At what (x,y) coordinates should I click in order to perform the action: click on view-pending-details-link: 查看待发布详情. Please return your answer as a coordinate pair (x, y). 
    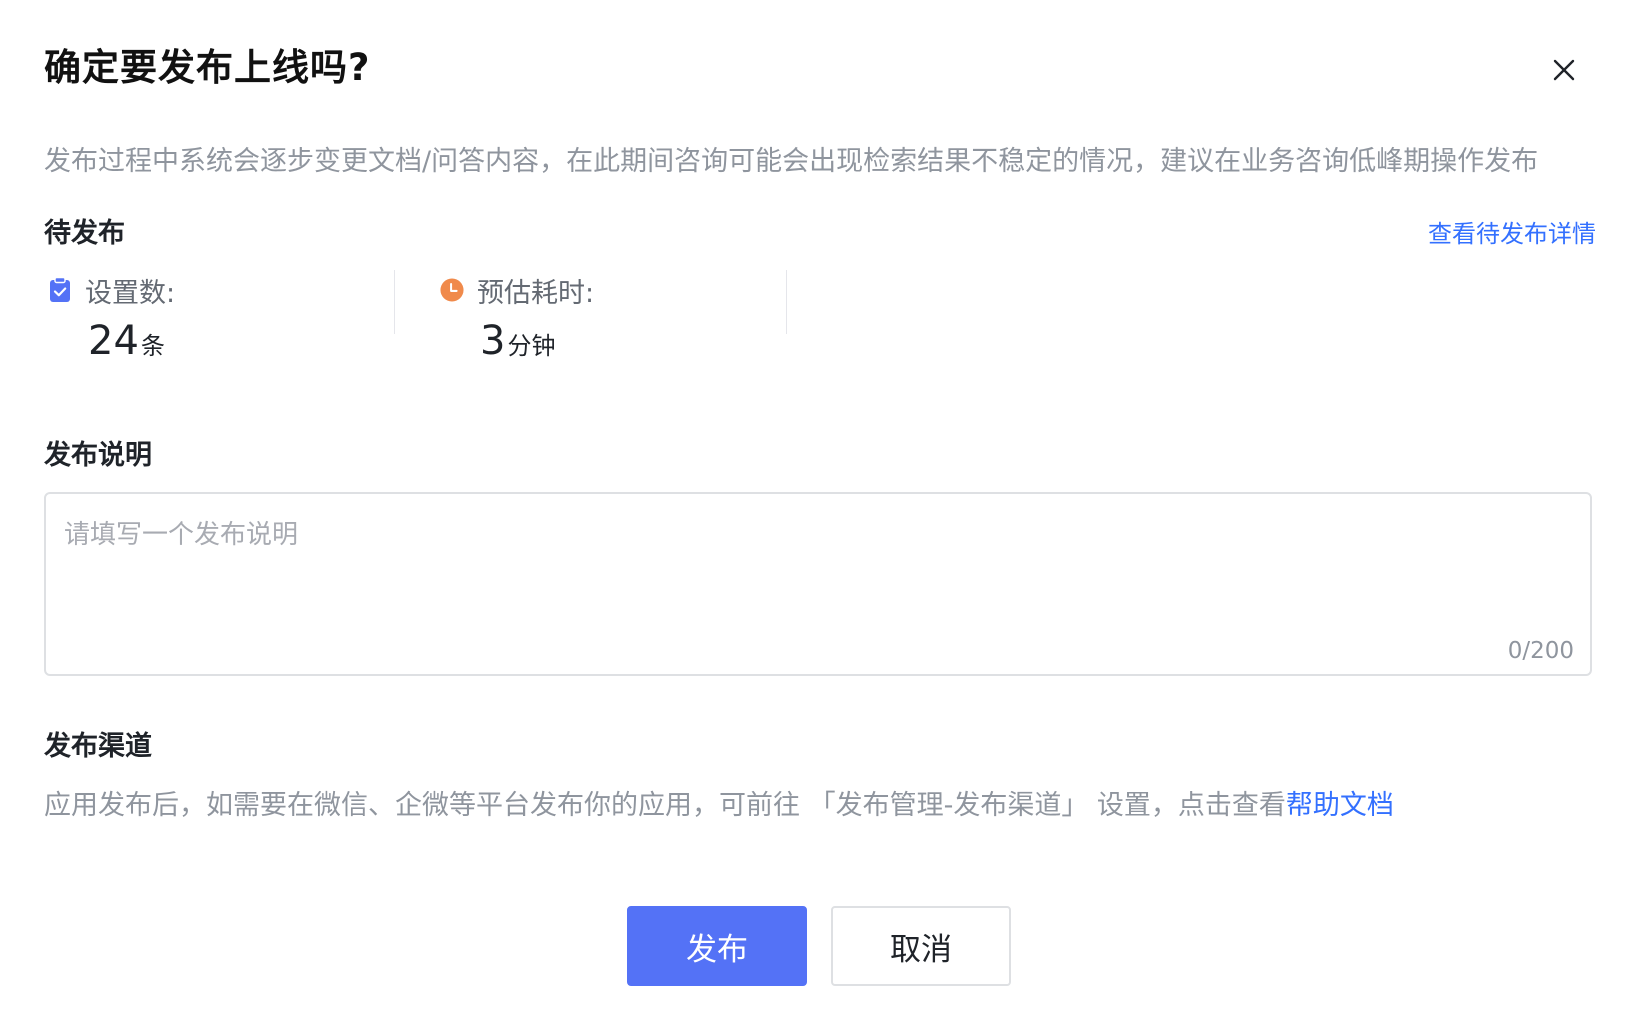
    Looking at the image, I should click on (1512, 234).